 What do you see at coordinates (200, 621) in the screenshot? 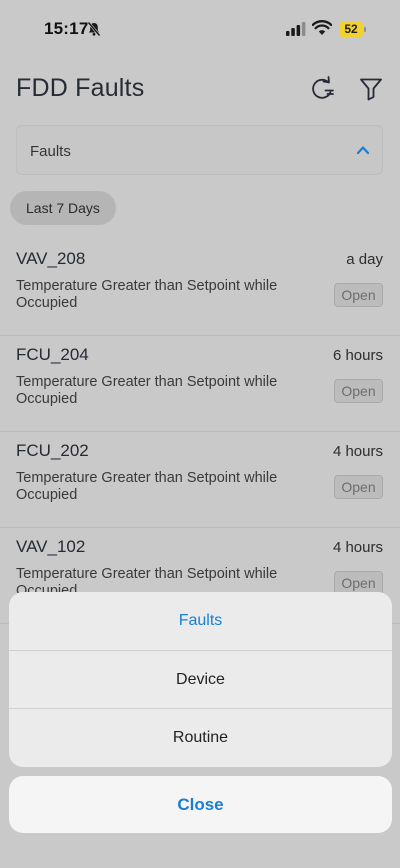
I see `sheet-option-faults: Faults` at bounding box center [200, 621].